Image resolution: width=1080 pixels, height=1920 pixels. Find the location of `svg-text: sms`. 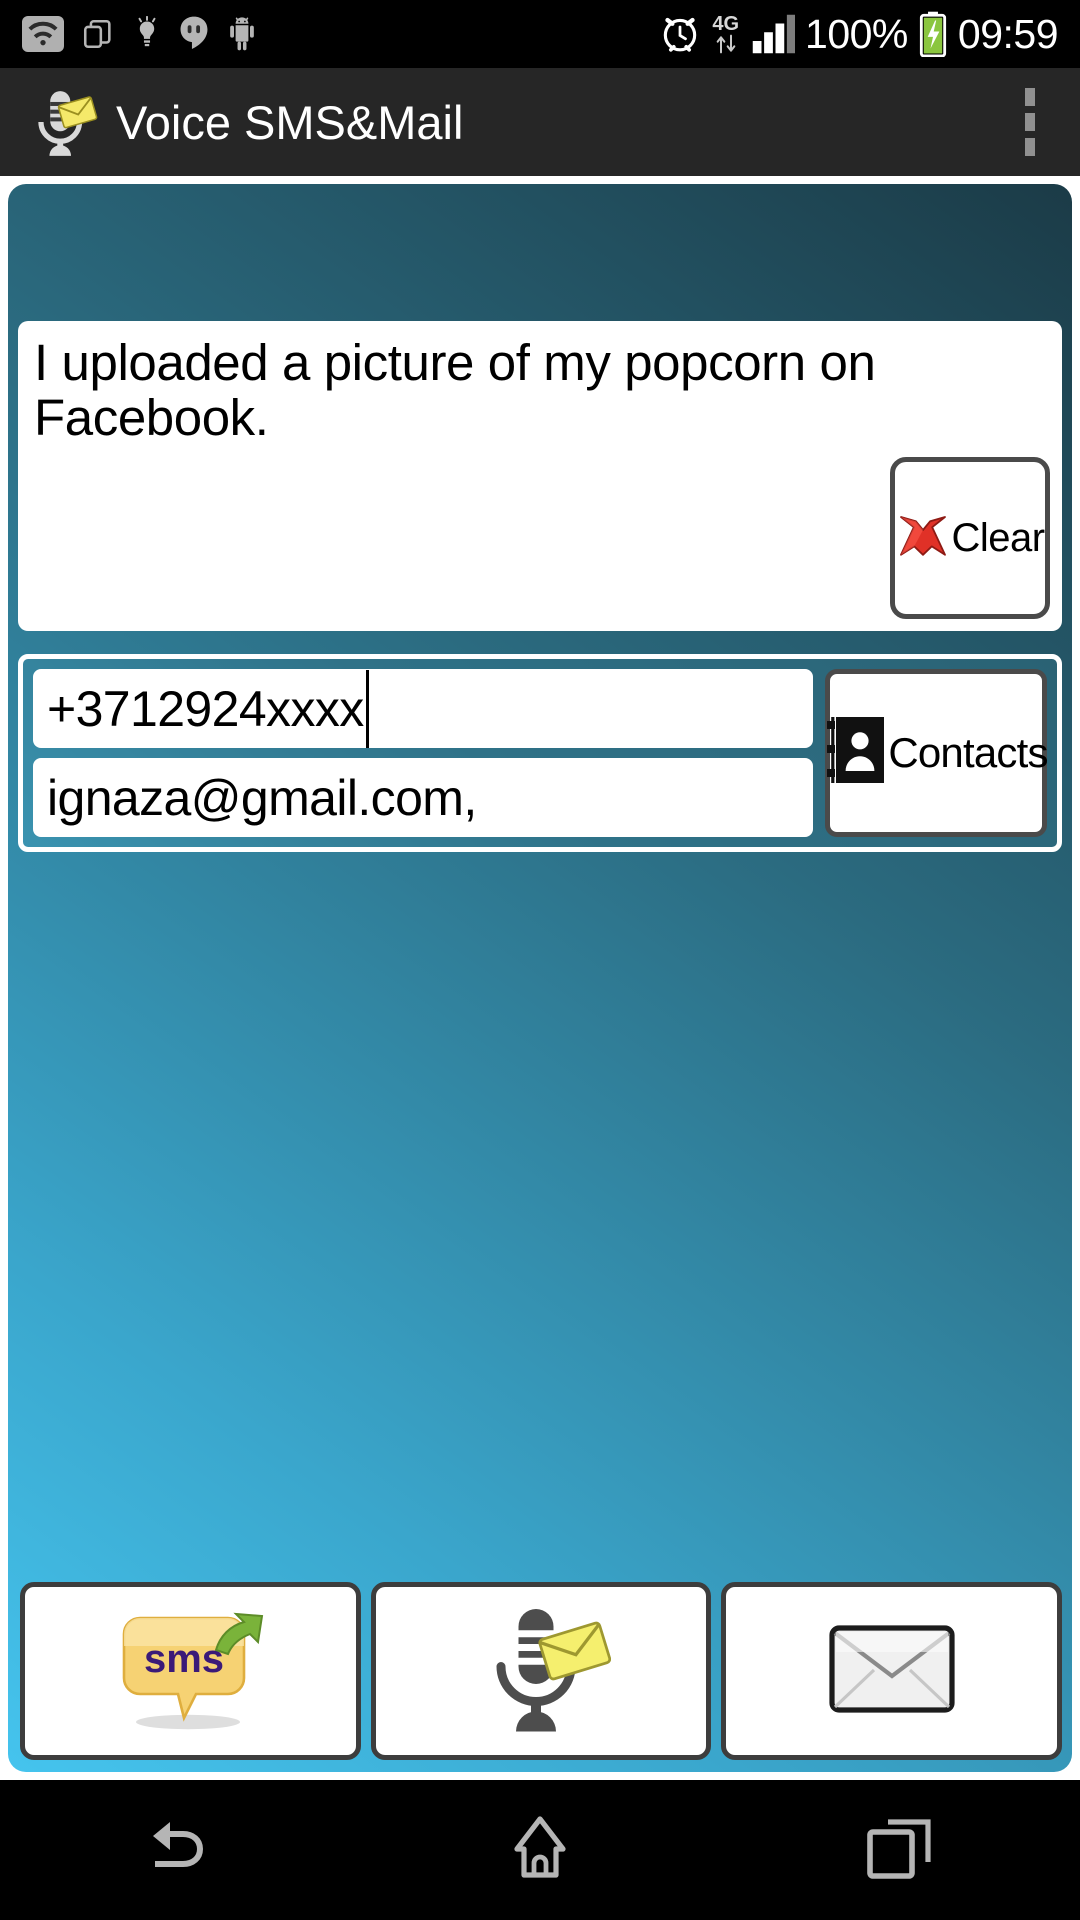

svg-text: sms is located at coordinates (184, 1659).